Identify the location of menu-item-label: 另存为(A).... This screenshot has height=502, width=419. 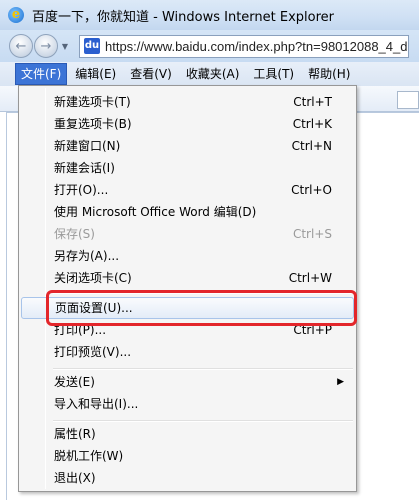
(87, 256).